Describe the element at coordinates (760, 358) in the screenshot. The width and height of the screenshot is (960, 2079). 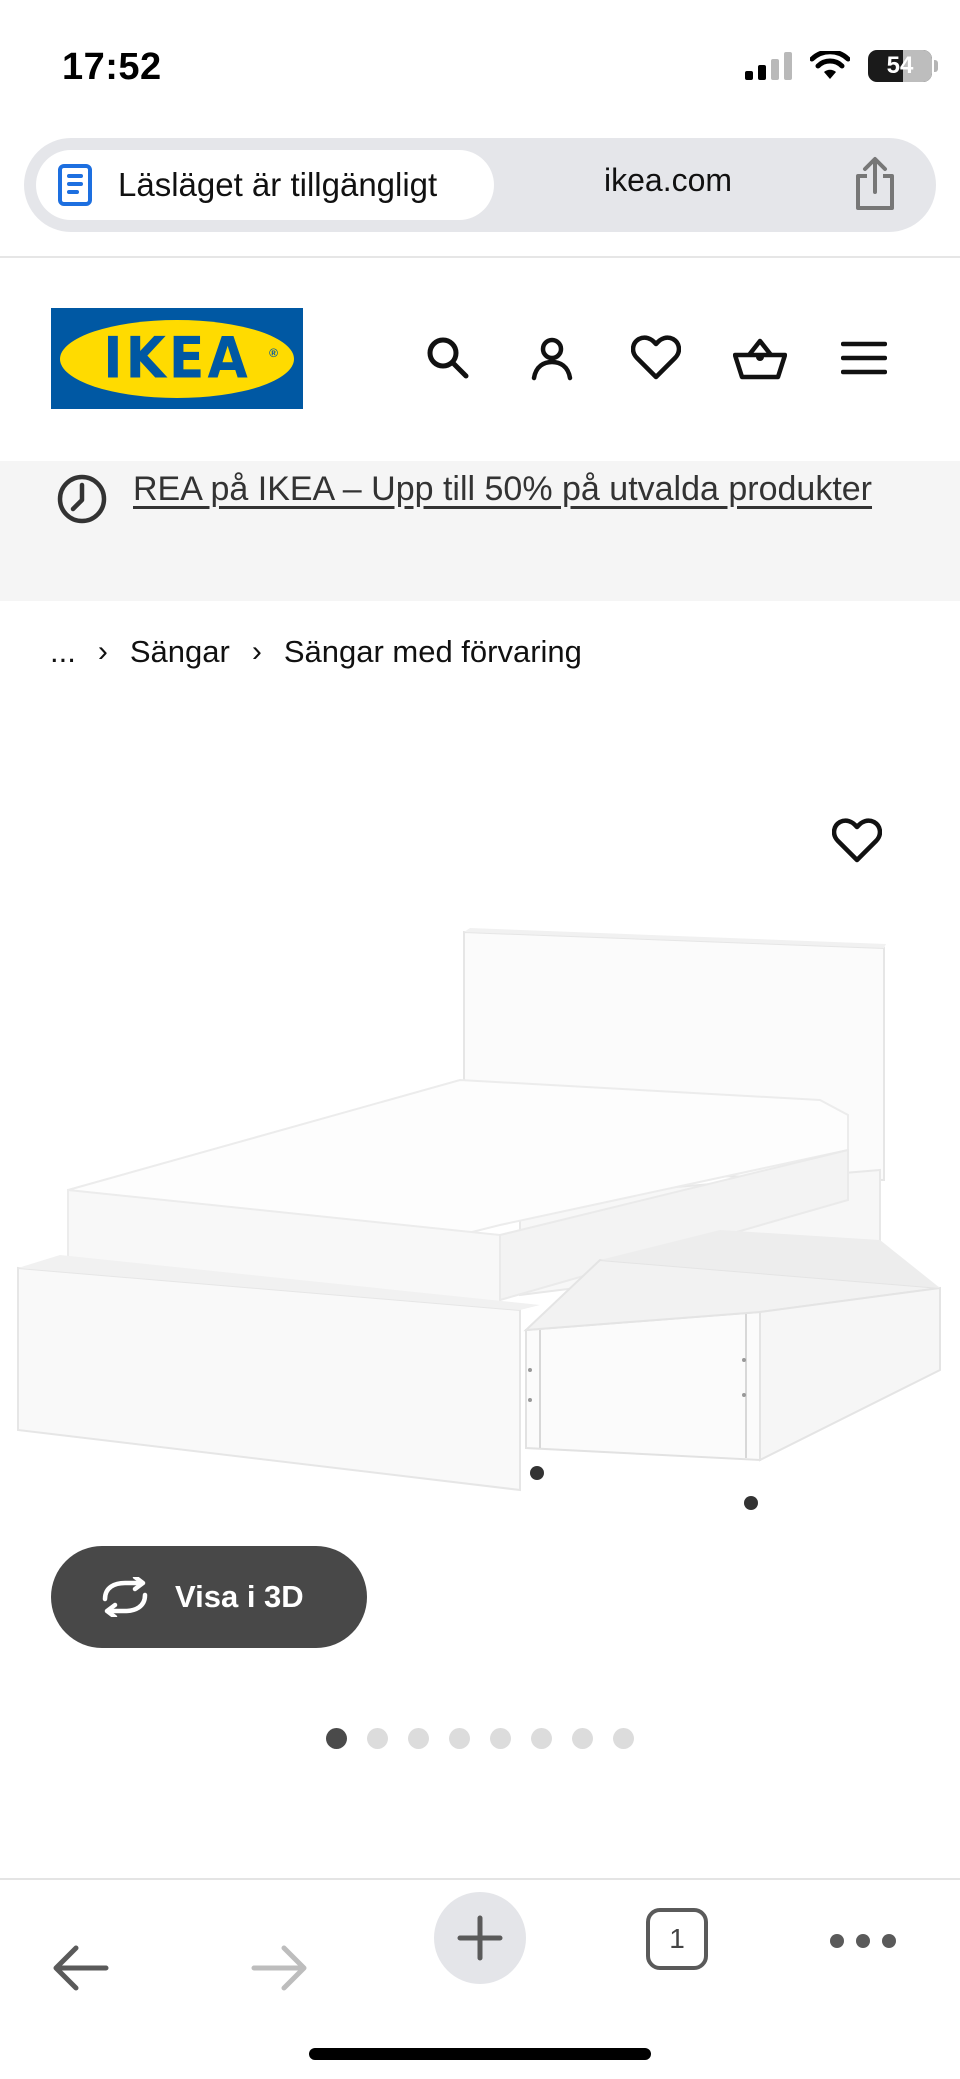
I see `cart-icon` at that location.